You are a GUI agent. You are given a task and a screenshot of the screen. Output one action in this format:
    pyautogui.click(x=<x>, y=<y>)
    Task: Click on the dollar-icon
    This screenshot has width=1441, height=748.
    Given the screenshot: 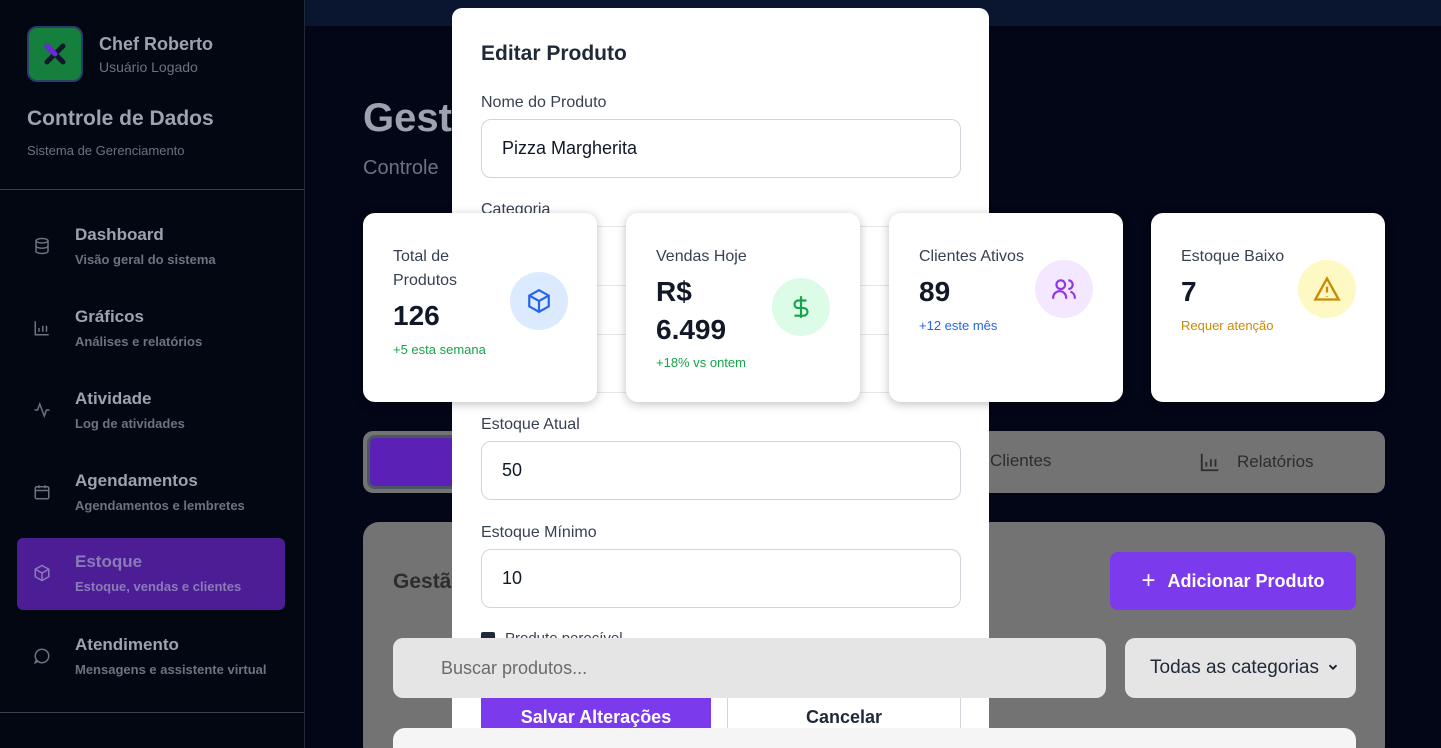 What is the action you would take?
    pyautogui.click(x=801, y=307)
    